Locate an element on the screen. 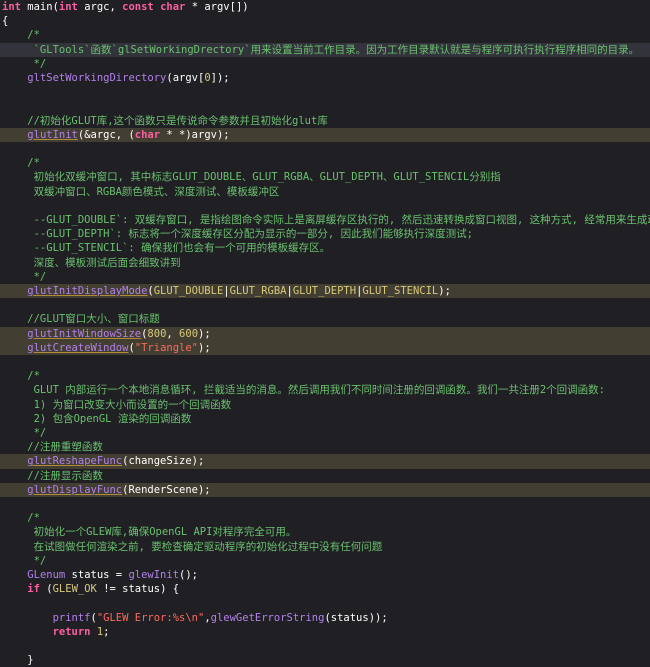 The image size is (650, 667). code-token: glutInitDisplayMode is located at coordinates (87, 291).